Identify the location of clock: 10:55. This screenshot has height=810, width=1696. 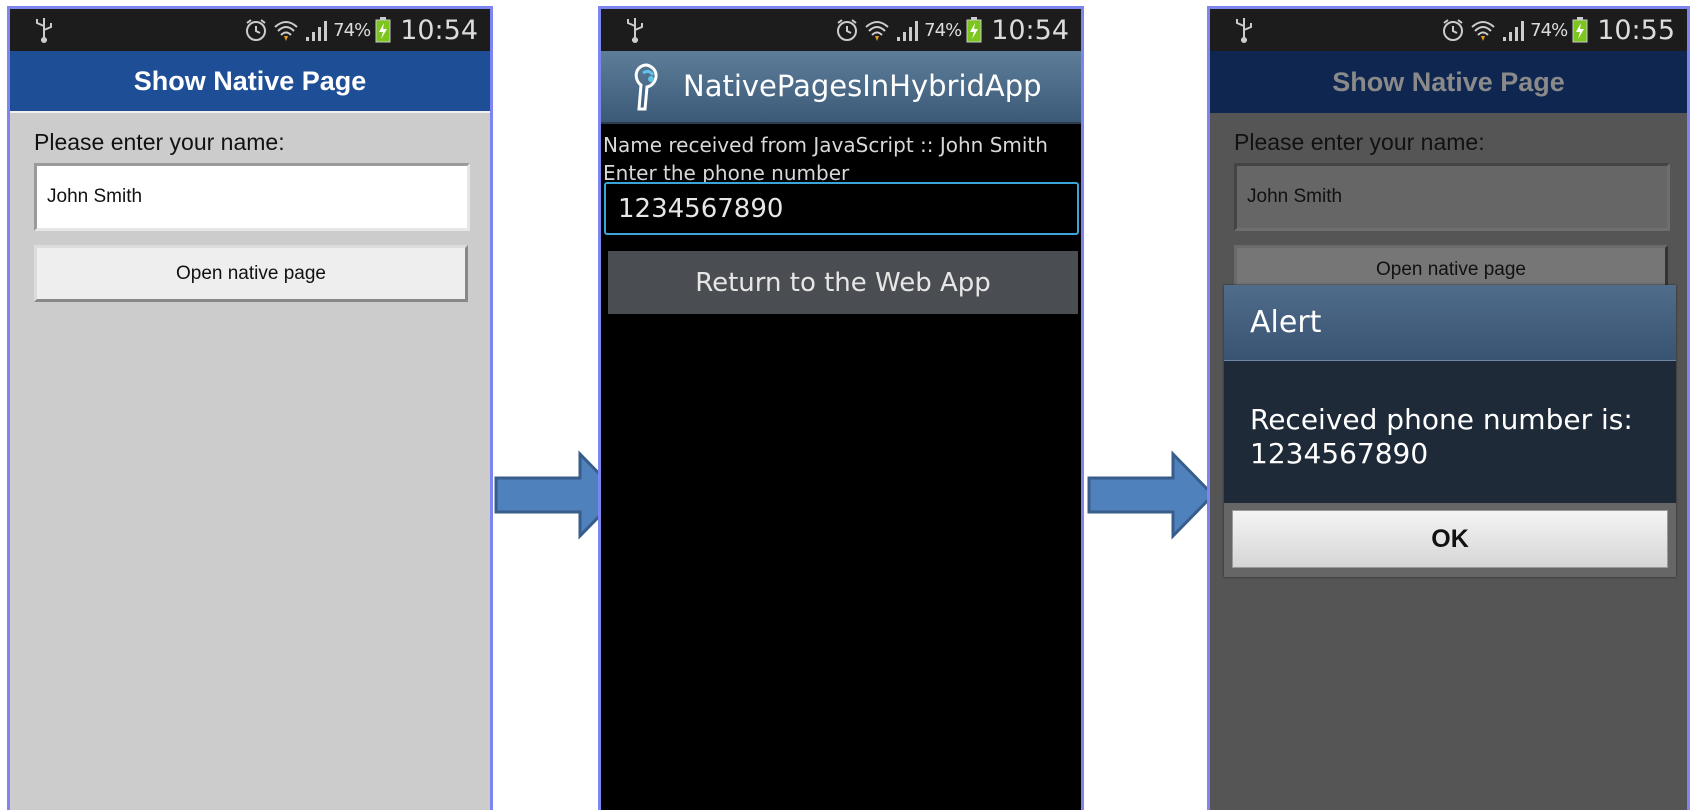
(1636, 30).